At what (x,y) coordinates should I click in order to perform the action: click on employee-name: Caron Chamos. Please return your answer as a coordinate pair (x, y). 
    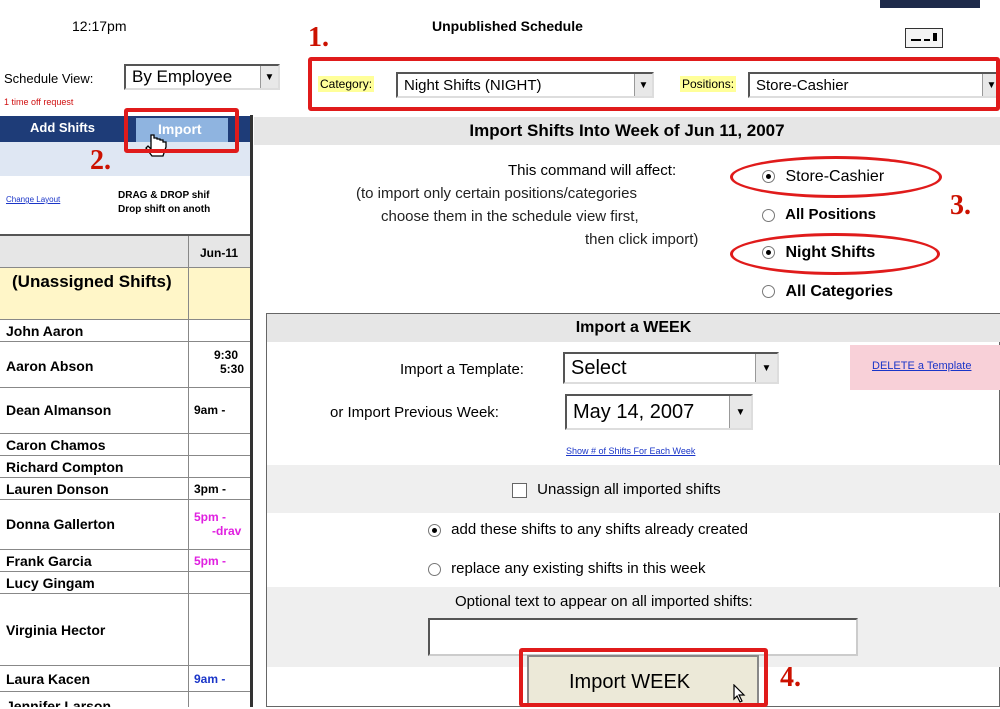
    Looking at the image, I should click on (56, 445).